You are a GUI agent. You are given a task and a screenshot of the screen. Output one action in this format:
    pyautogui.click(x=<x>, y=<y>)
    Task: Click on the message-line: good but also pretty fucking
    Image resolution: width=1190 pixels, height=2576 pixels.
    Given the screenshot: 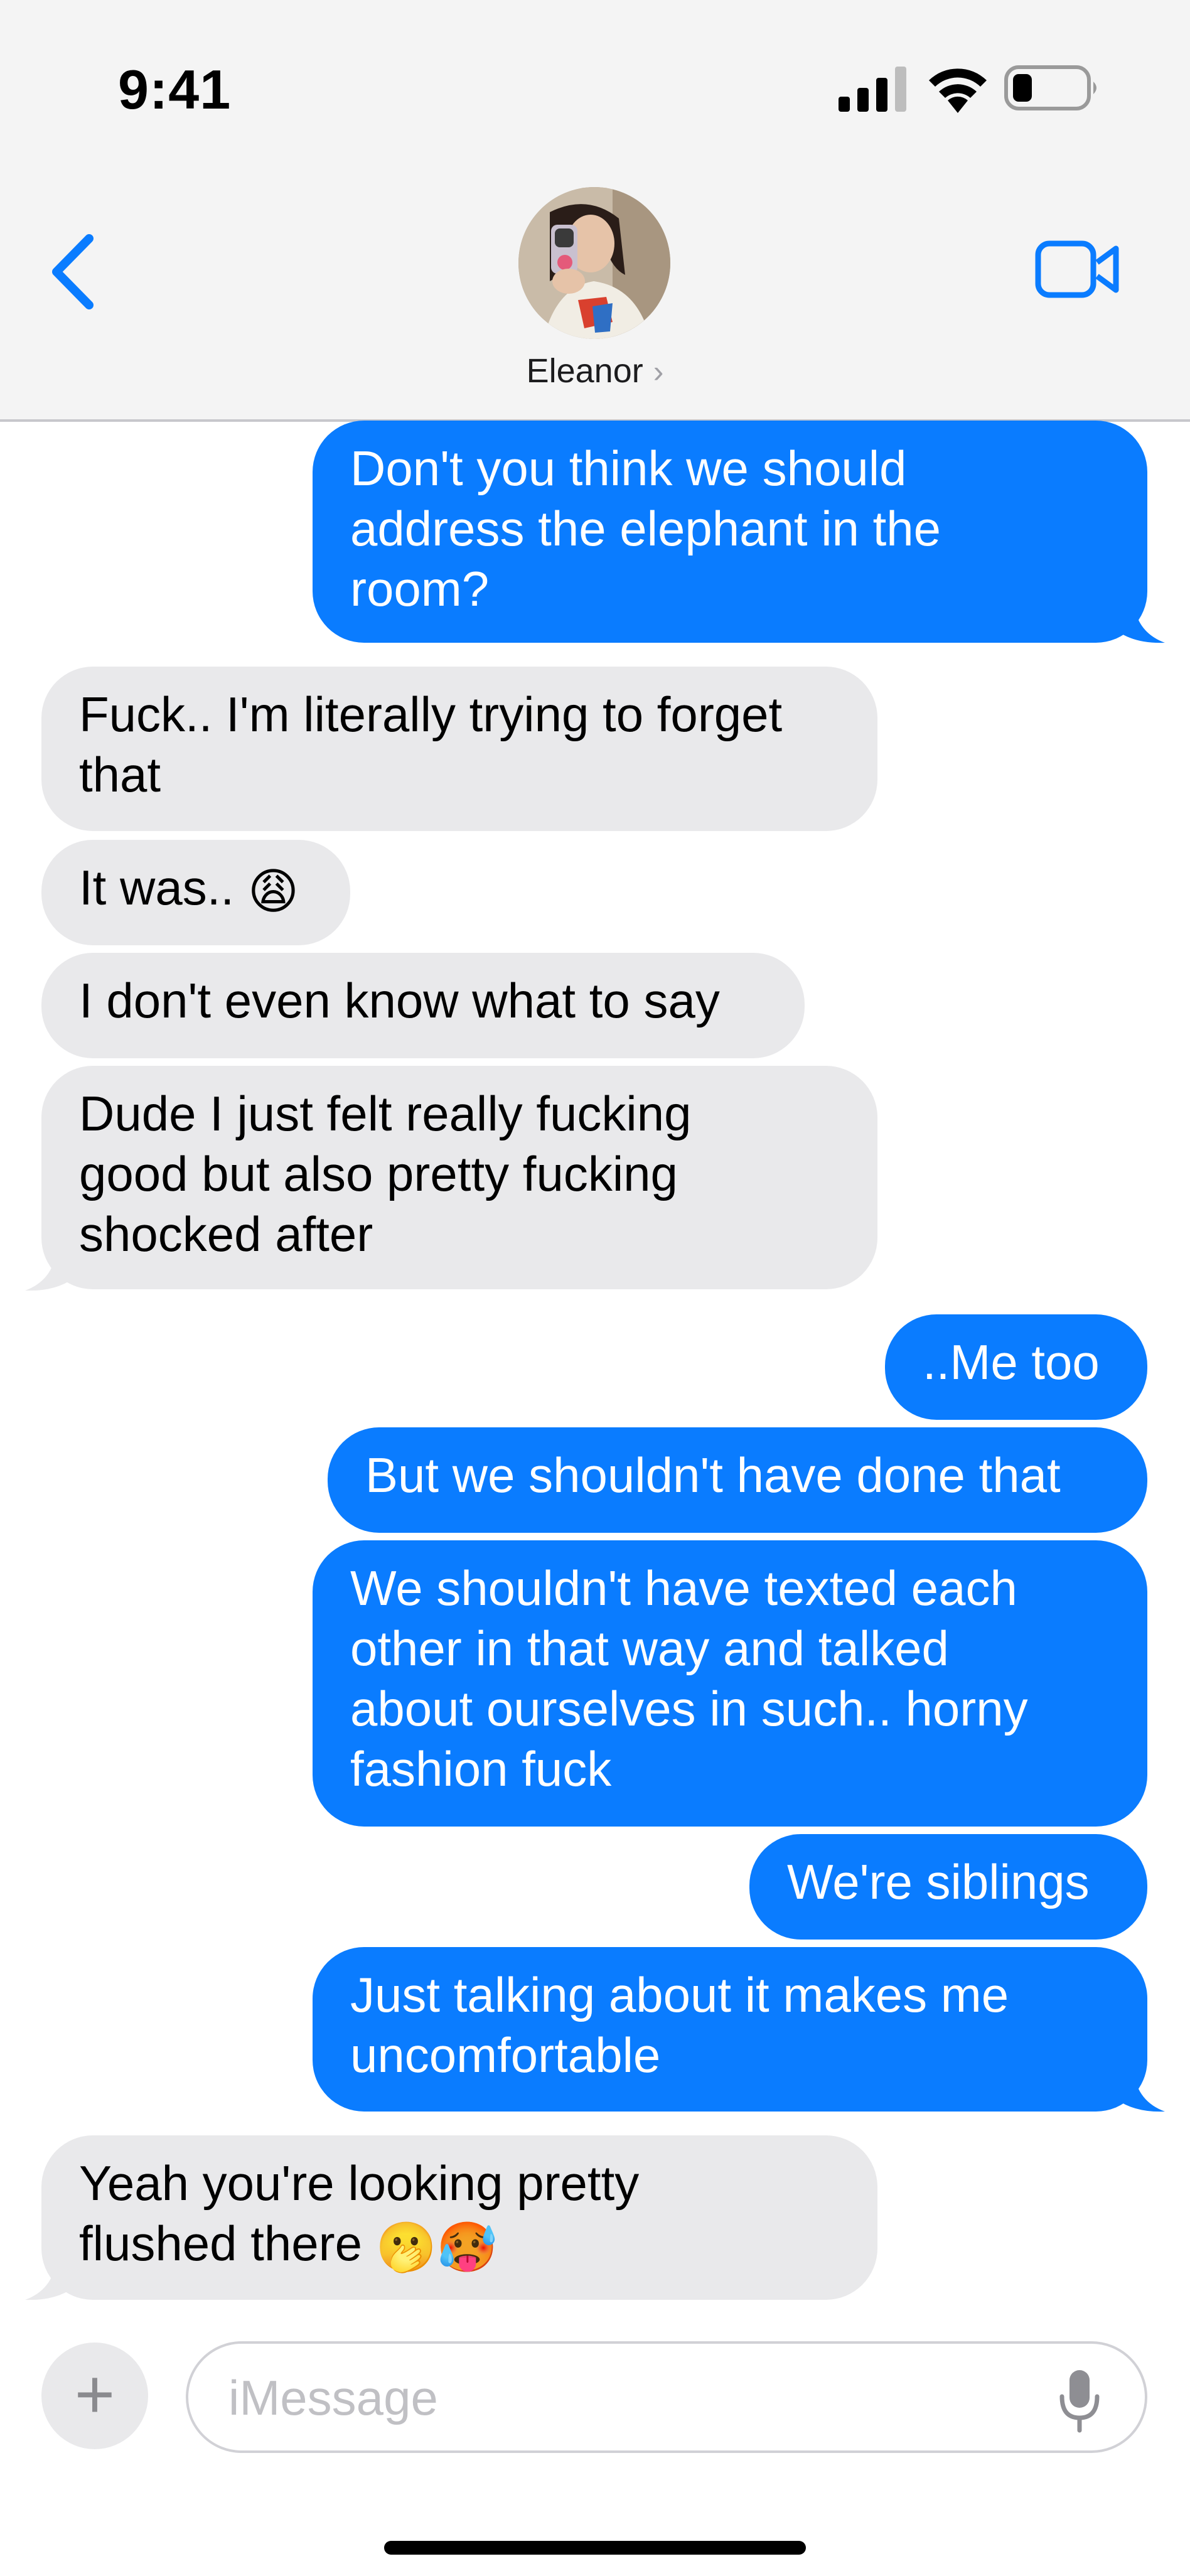 What is the action you would take?
    pyautogui.click(x=378, y=1173)
    